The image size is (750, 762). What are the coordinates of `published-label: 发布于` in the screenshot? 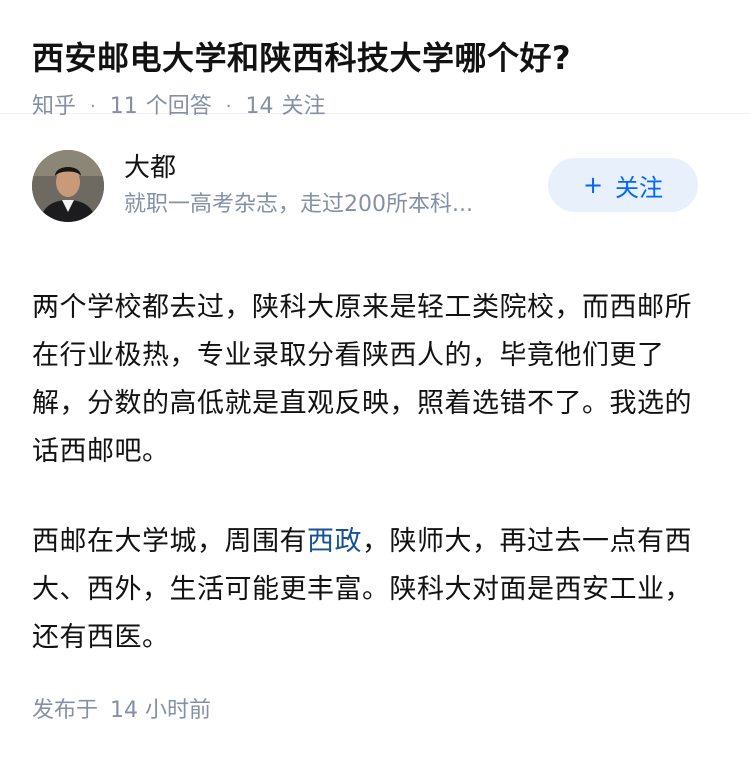 It's located at (65, 710).